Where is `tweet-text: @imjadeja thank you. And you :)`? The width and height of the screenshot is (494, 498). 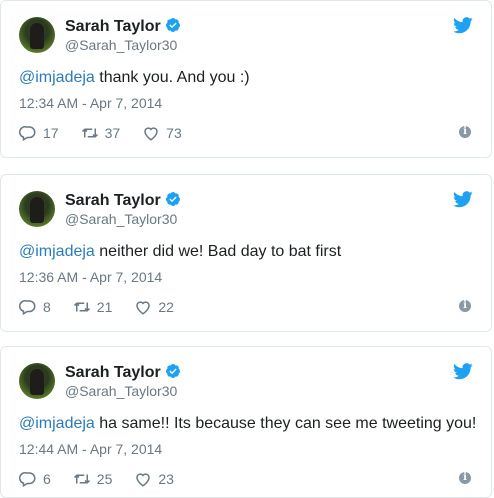 tweet-text: @imjadeja thank you. And you :) is located at coordinates (134, 78).